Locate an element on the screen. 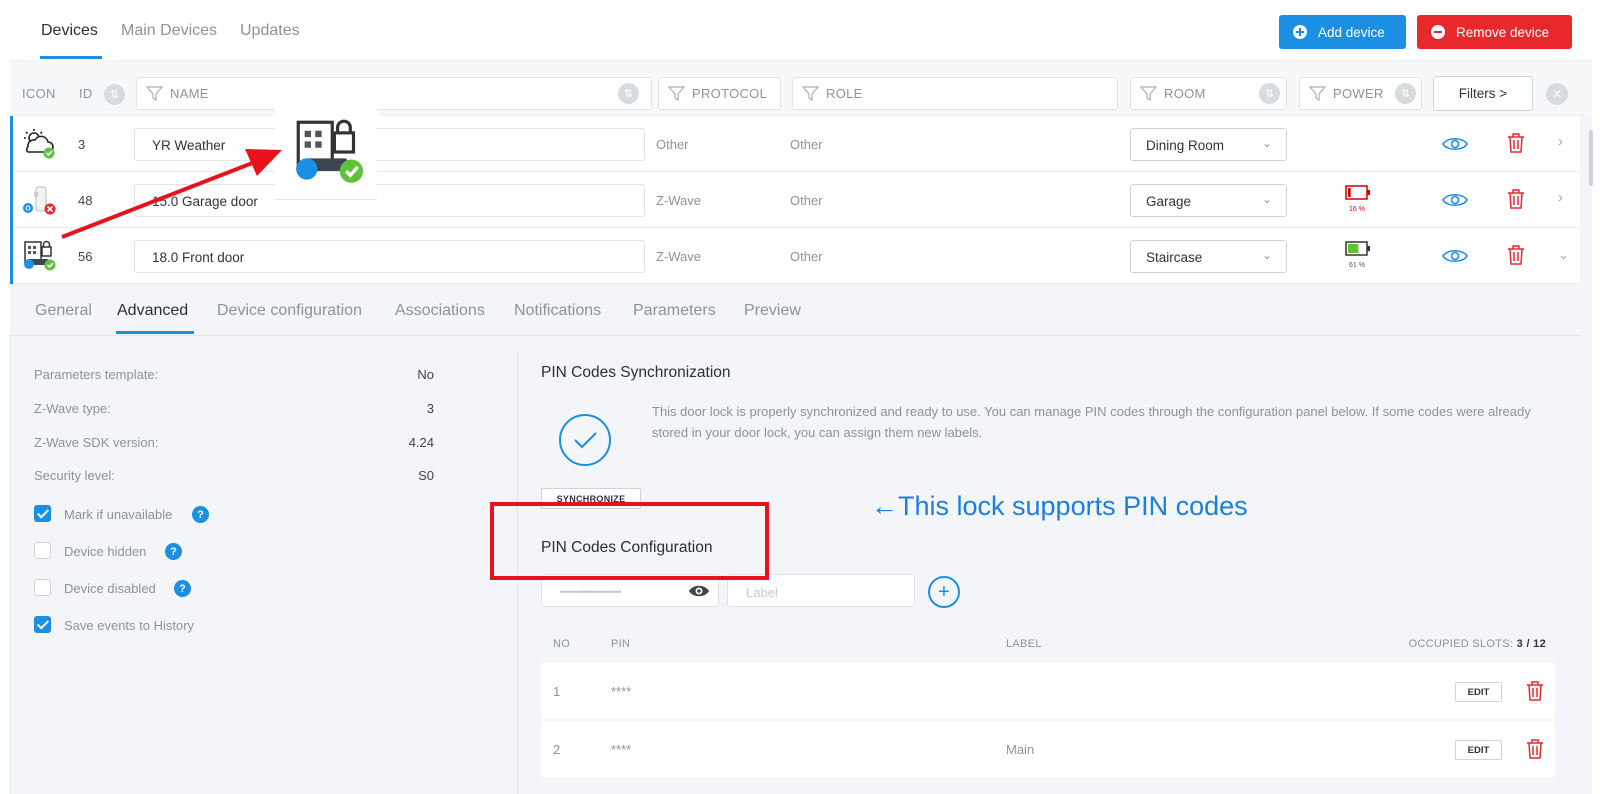  annotation-highlight-box is located at coordinates (629, 541).